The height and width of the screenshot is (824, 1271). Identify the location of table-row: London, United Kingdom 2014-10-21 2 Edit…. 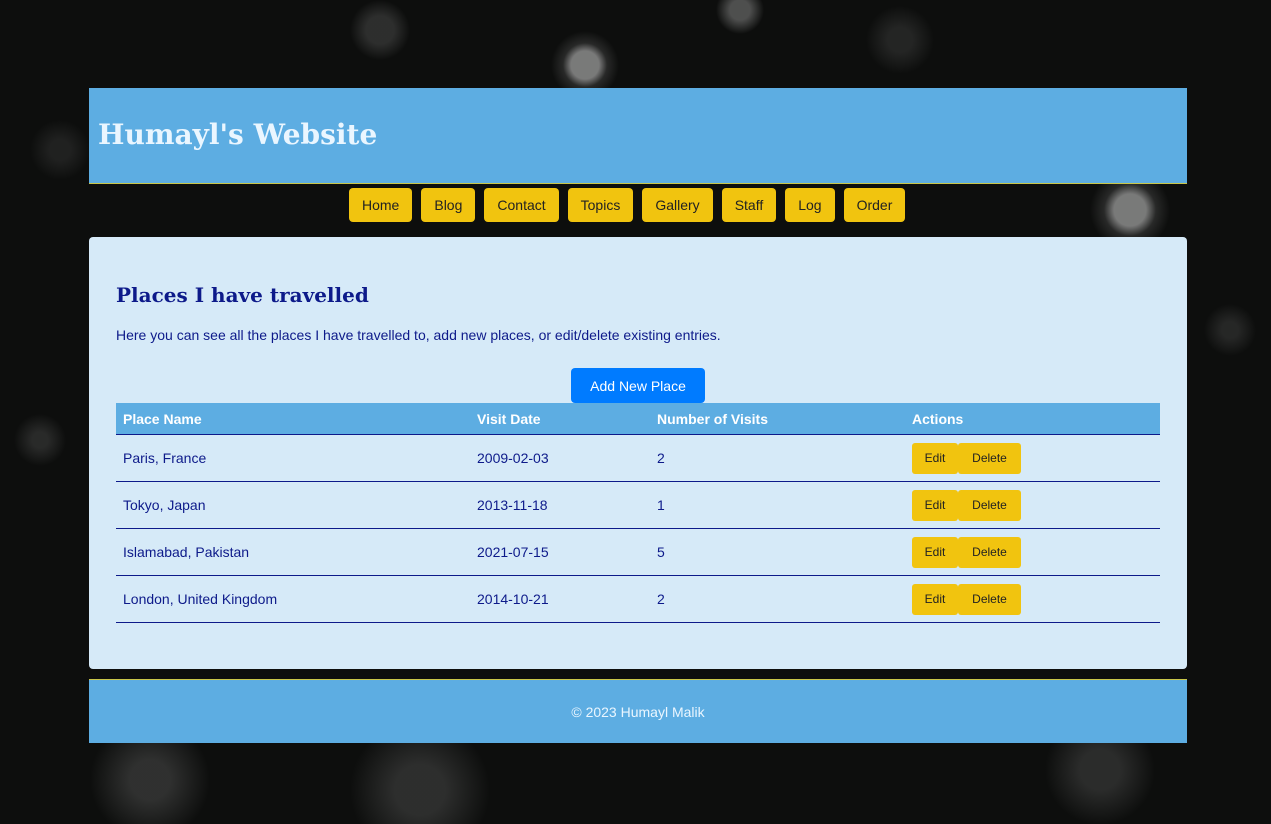
(638, 599).